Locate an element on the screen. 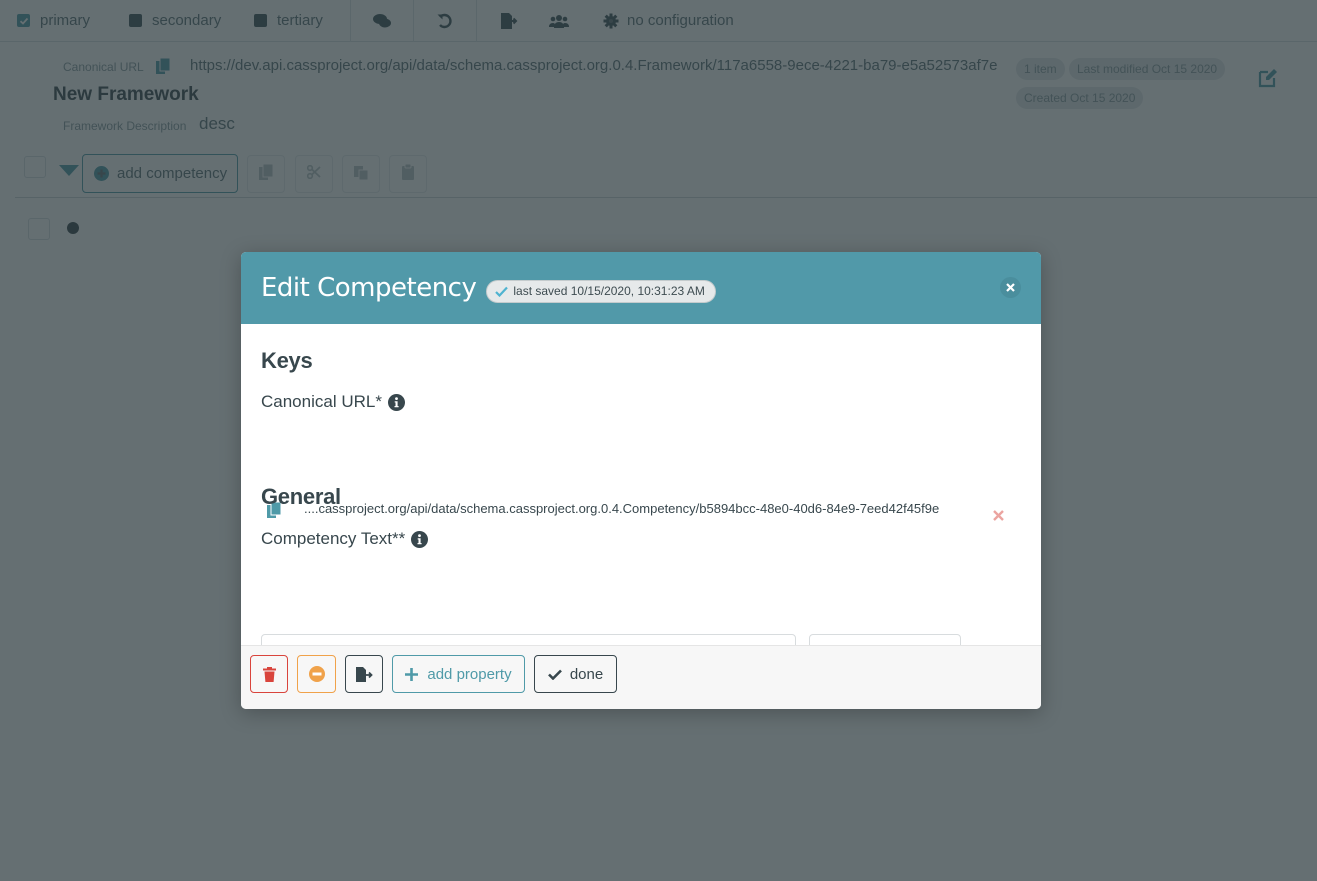 This screenshot has height=881, width=1317. close-icon is located at coordinates (1010, 287).